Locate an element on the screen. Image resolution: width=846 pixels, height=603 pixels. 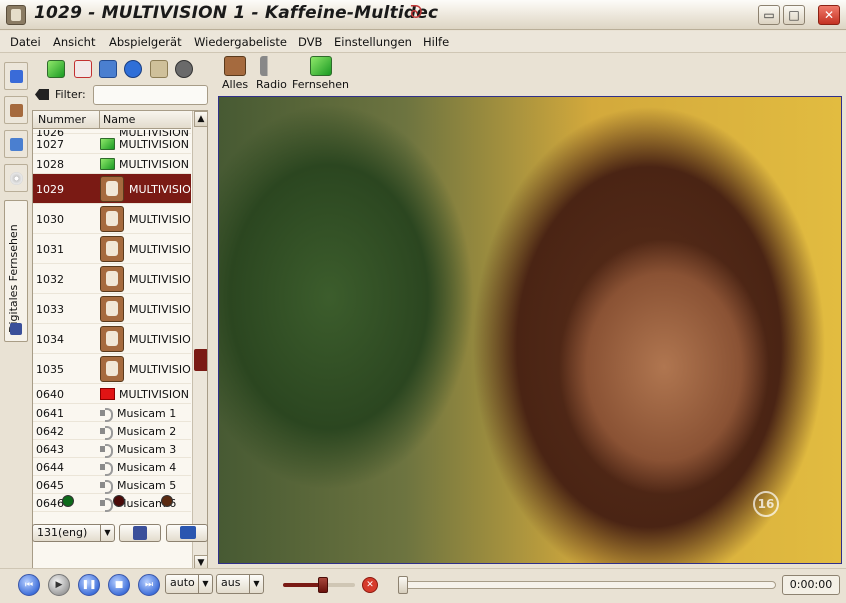
tab-digital-tv: Digitales Fernsehen is located at coordinates (16, 271).